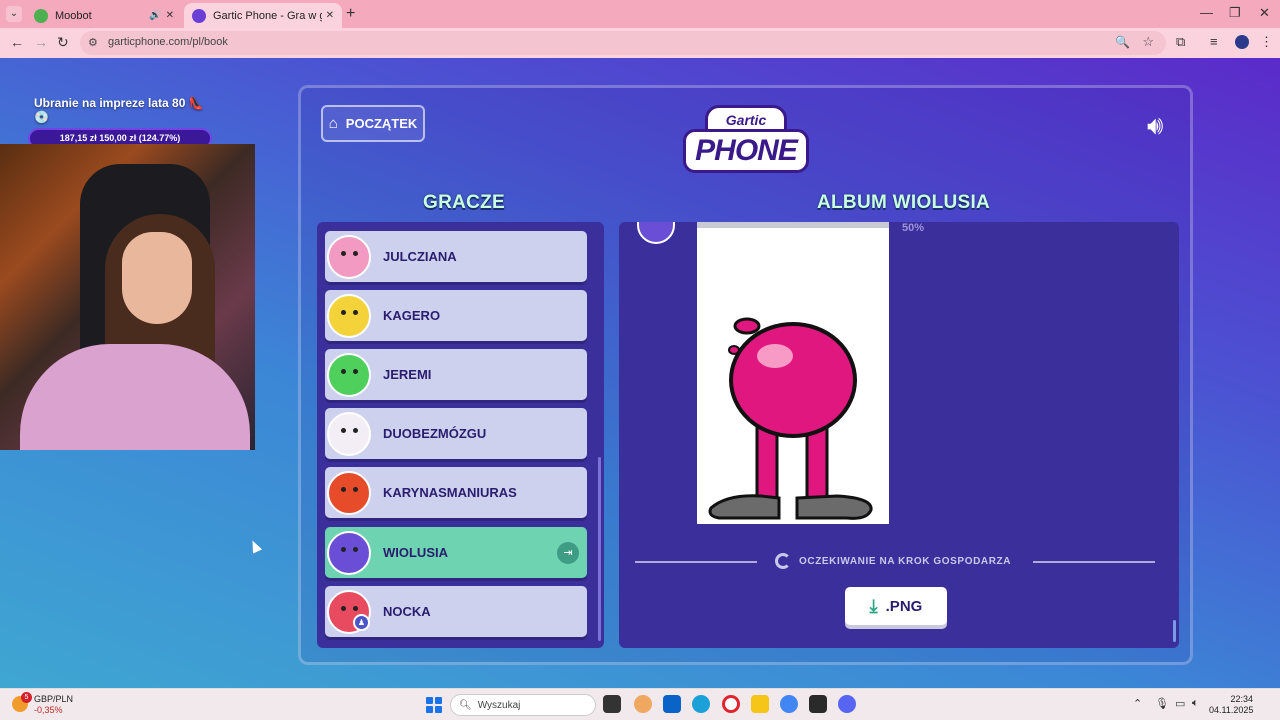  What do you see at coordinates (701, 704) in the screenshot?
I see `edge-icon` at bounding box center [701, 704].